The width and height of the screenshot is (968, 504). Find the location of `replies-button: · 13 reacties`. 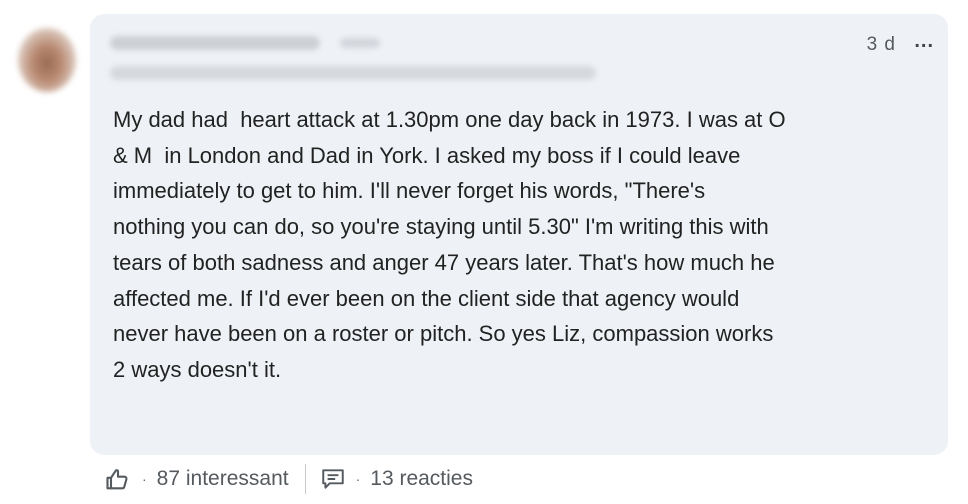

replies-button: · 13 reacties is located at coordinates (396, 479).